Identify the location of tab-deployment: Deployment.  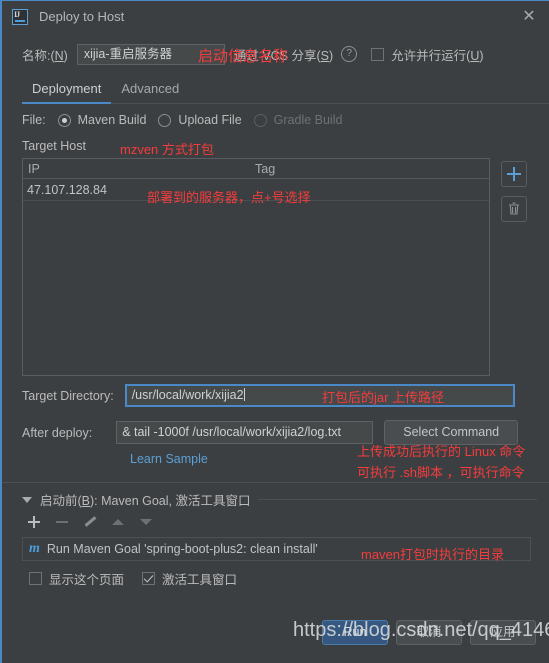
(66, 90).